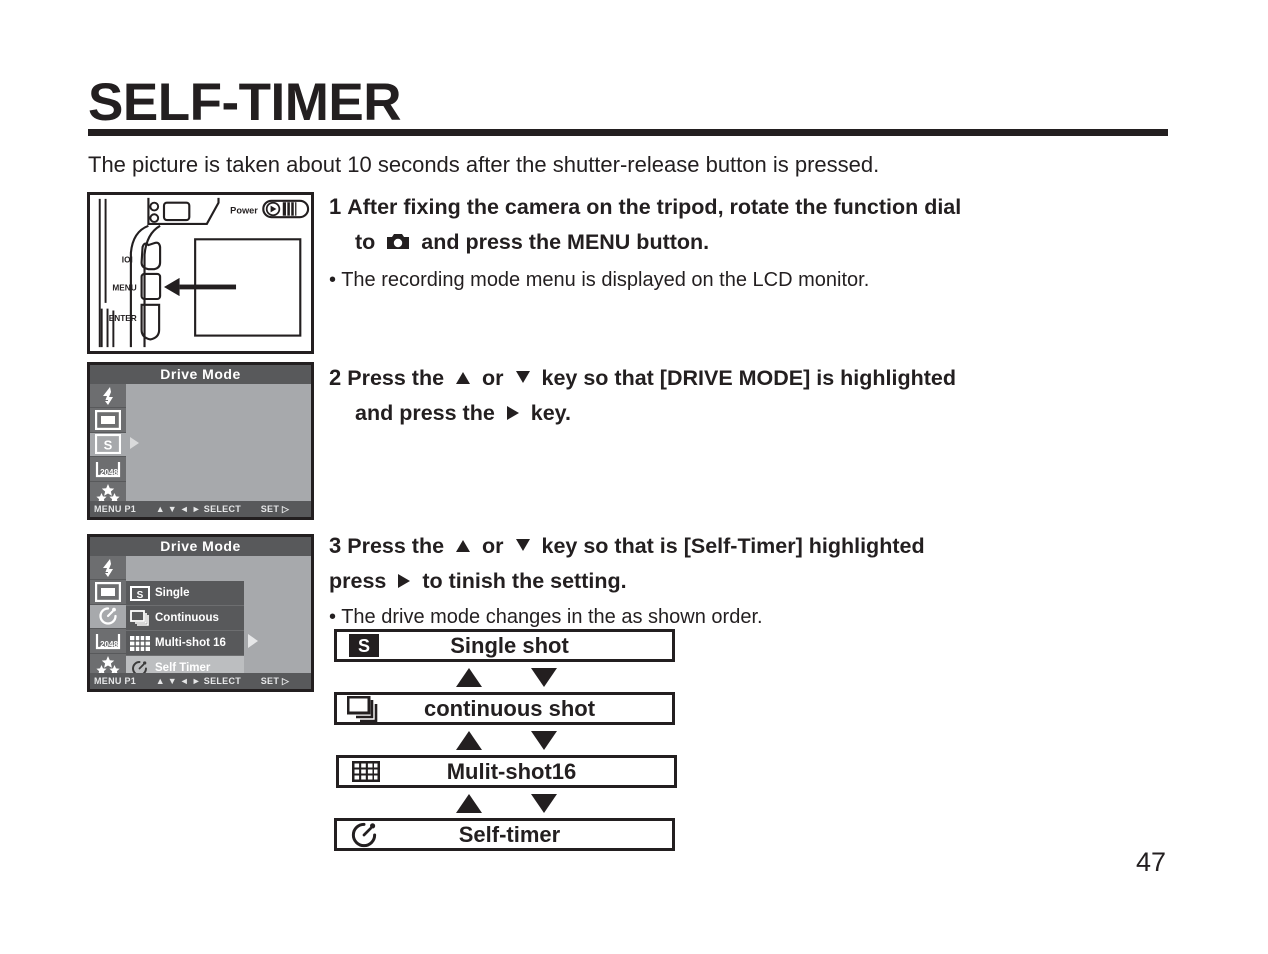  What do you see at coordinates (398, 244) in the screenshot?
I see `camera-mode-icon` at bounding box center [398, 244].